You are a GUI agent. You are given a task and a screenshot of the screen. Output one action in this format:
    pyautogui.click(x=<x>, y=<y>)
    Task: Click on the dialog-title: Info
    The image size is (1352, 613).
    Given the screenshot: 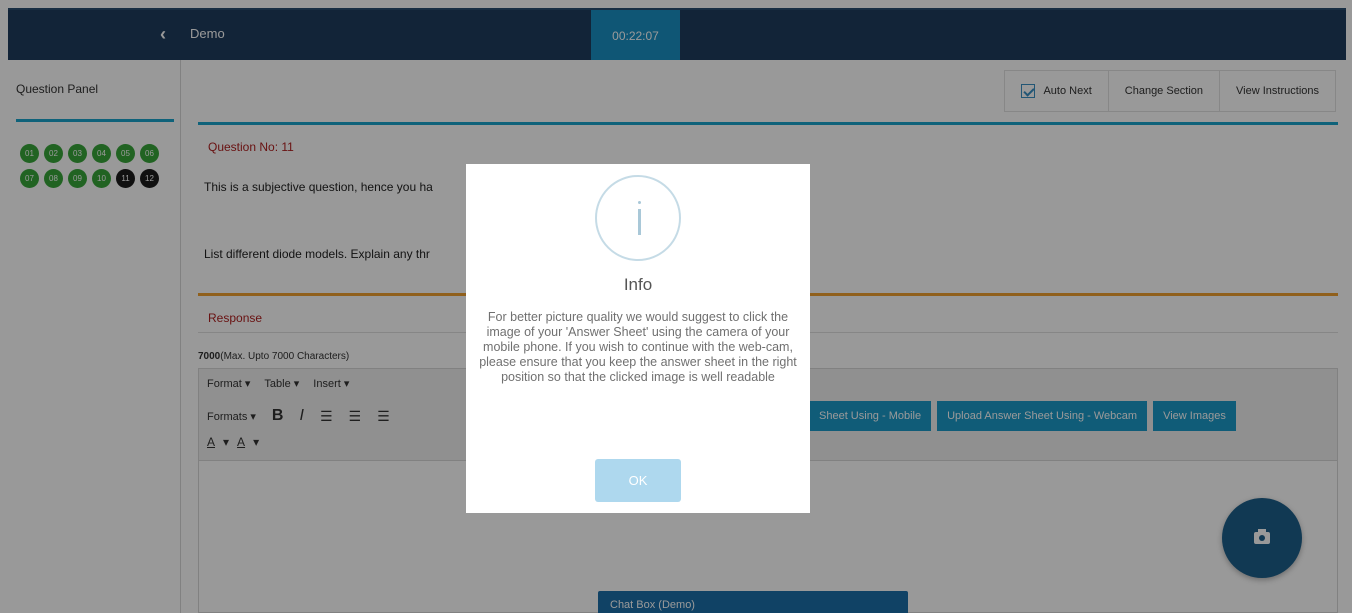 What is the action you would take?
    pyautogui.click(x=638, y=284)
    